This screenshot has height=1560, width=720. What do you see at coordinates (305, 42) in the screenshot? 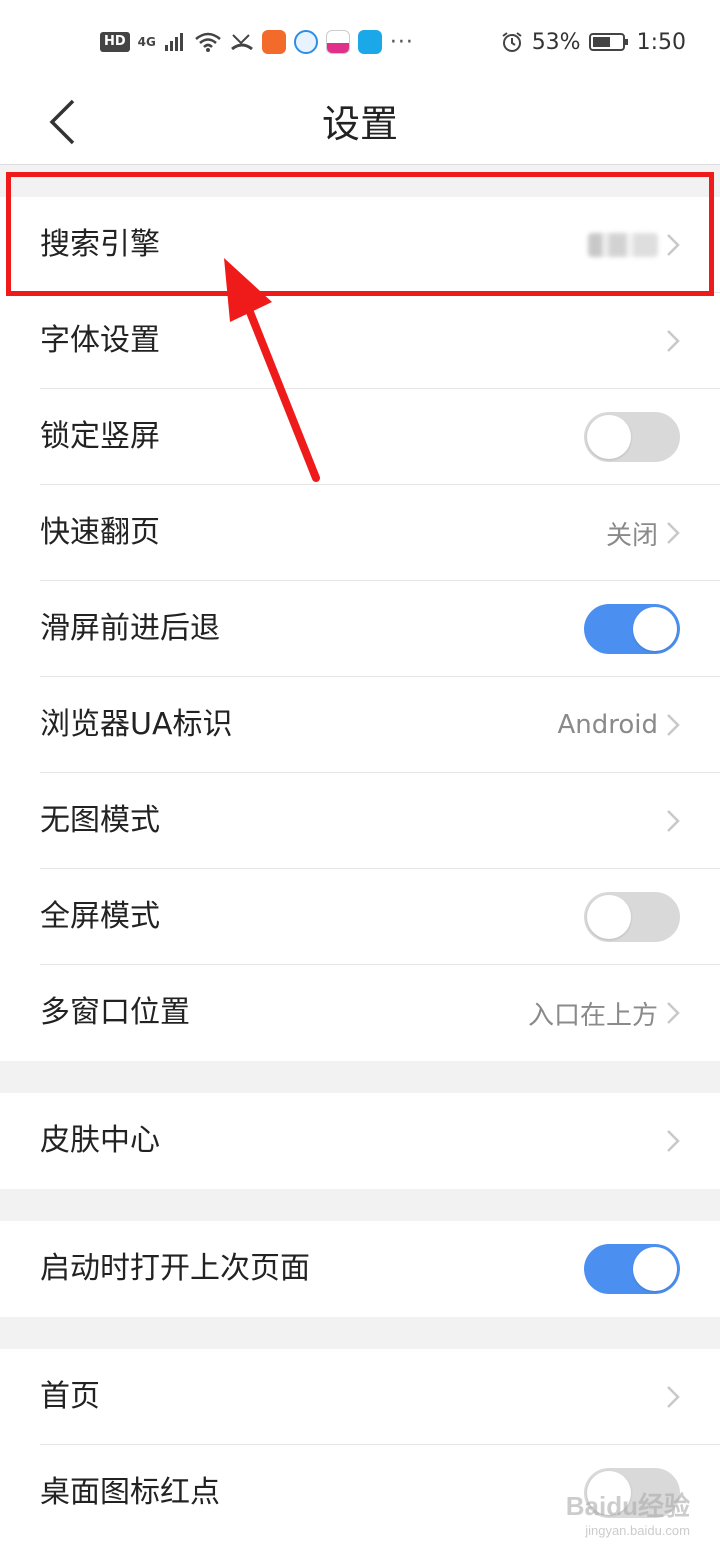
I see `app-notification-icon-browser` at bounding box center [305, 42].